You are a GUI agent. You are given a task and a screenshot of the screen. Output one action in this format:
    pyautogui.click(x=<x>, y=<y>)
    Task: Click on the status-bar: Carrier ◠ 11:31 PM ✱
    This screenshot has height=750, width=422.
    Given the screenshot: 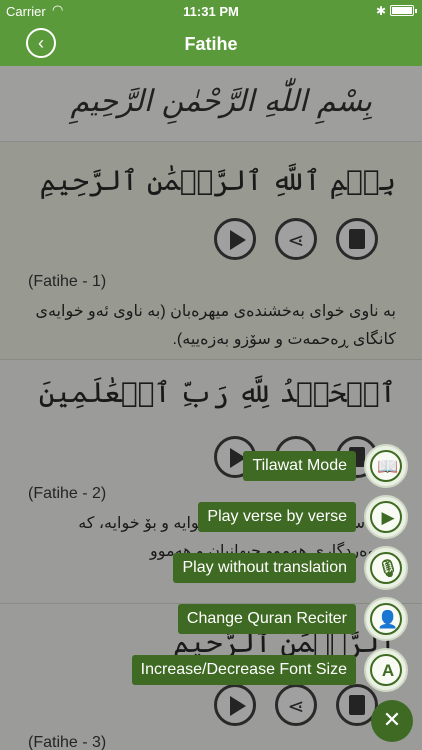 What is the action you would take?
    pyautogui.click(x=211, y=11)
    